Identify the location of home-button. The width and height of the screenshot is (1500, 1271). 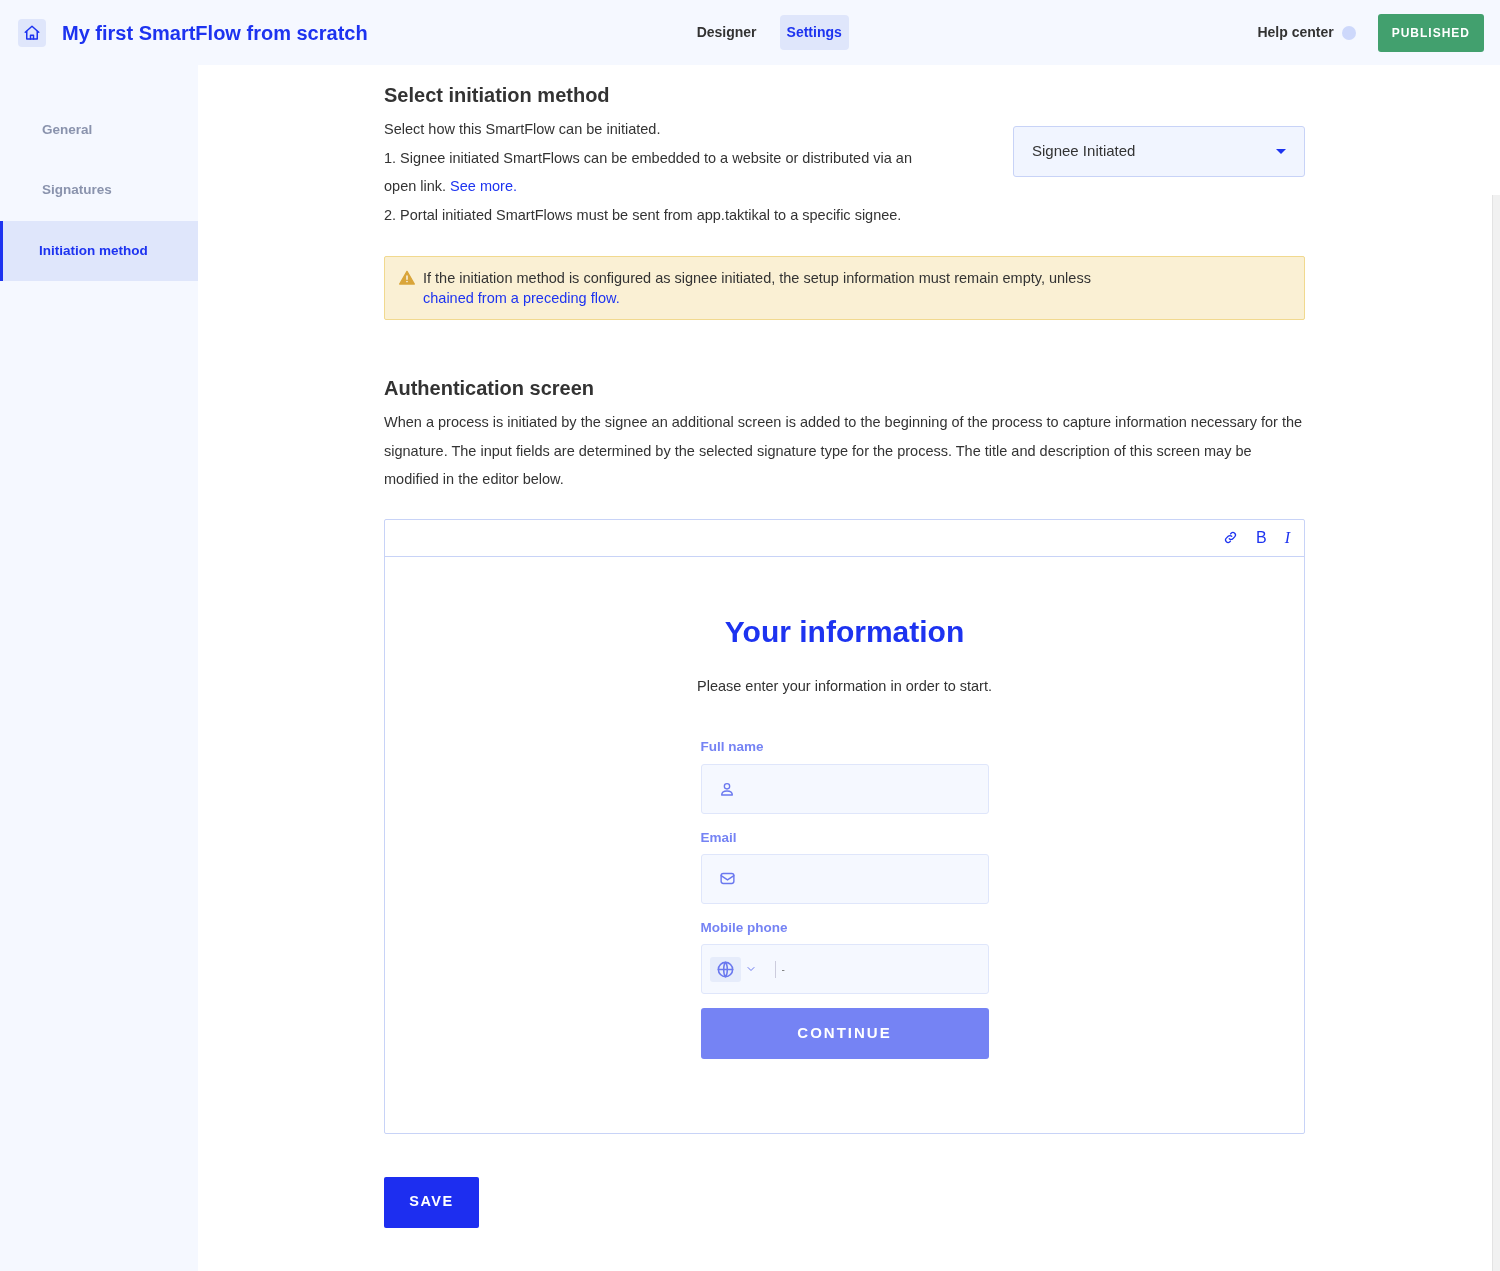
(32, 32).